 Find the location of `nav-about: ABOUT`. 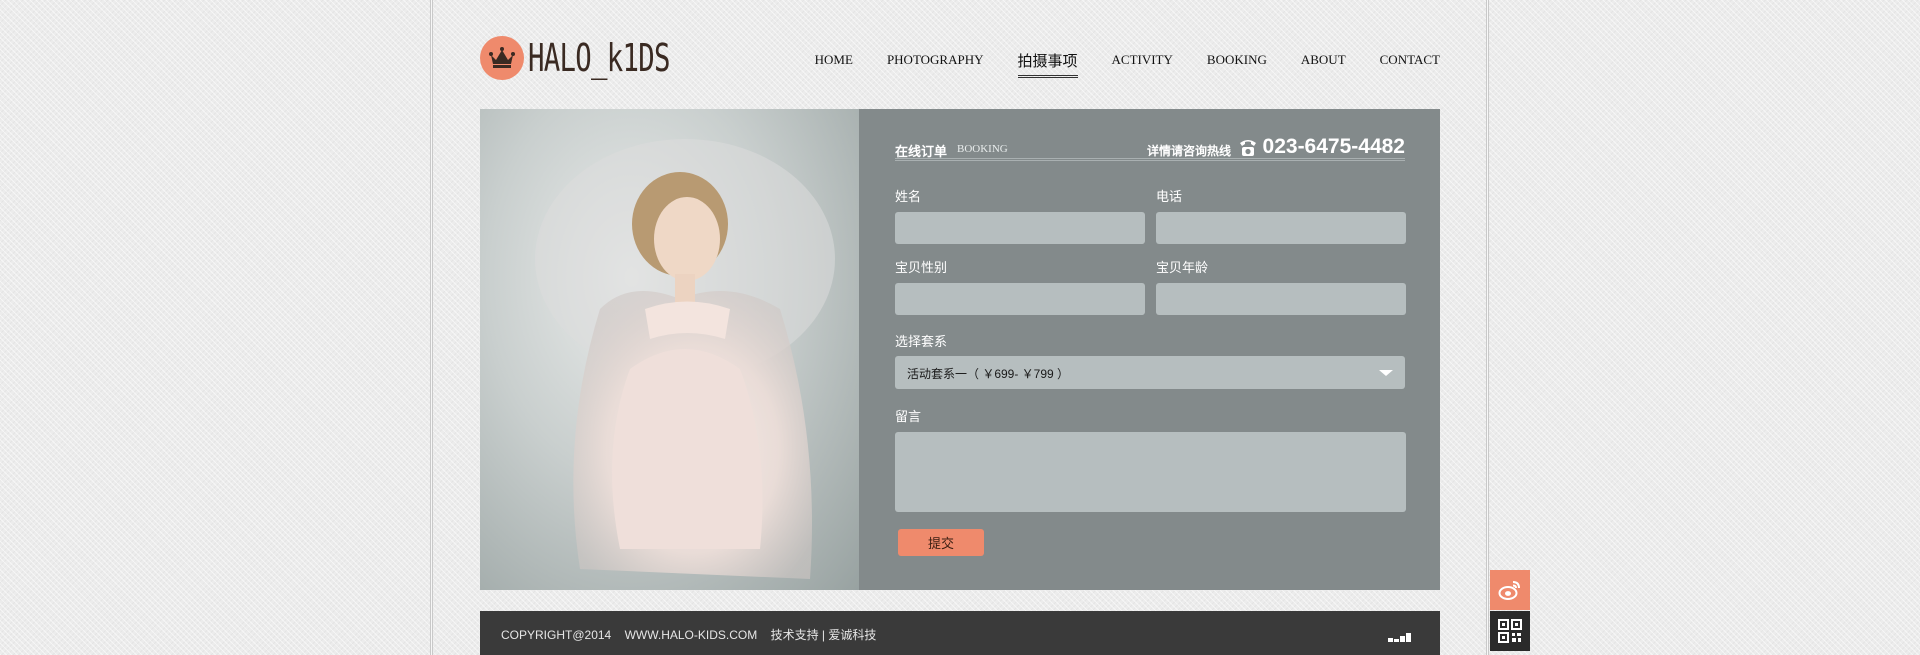

nav-about: ABOUT is located at coordinates (1323, 65).